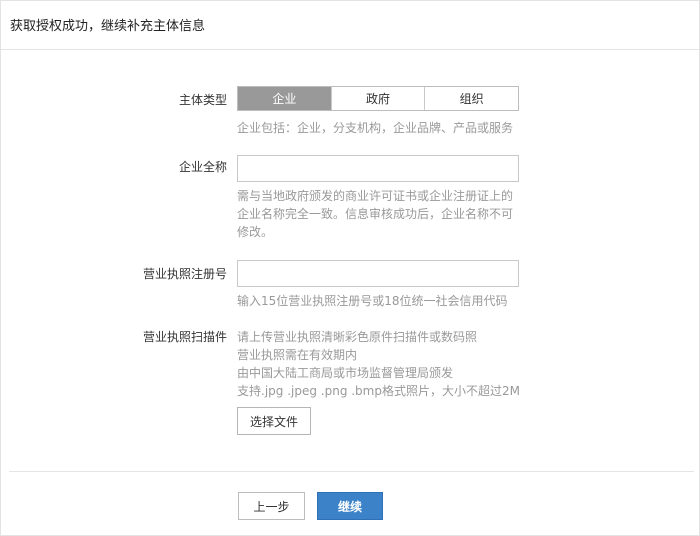 The image size is (700, 536). What do you see at coordinates (297, 355) in the screenshot?
I see `license-scan-hint-line: 营业执照需在有效期内` at bounding box center [297, 355].